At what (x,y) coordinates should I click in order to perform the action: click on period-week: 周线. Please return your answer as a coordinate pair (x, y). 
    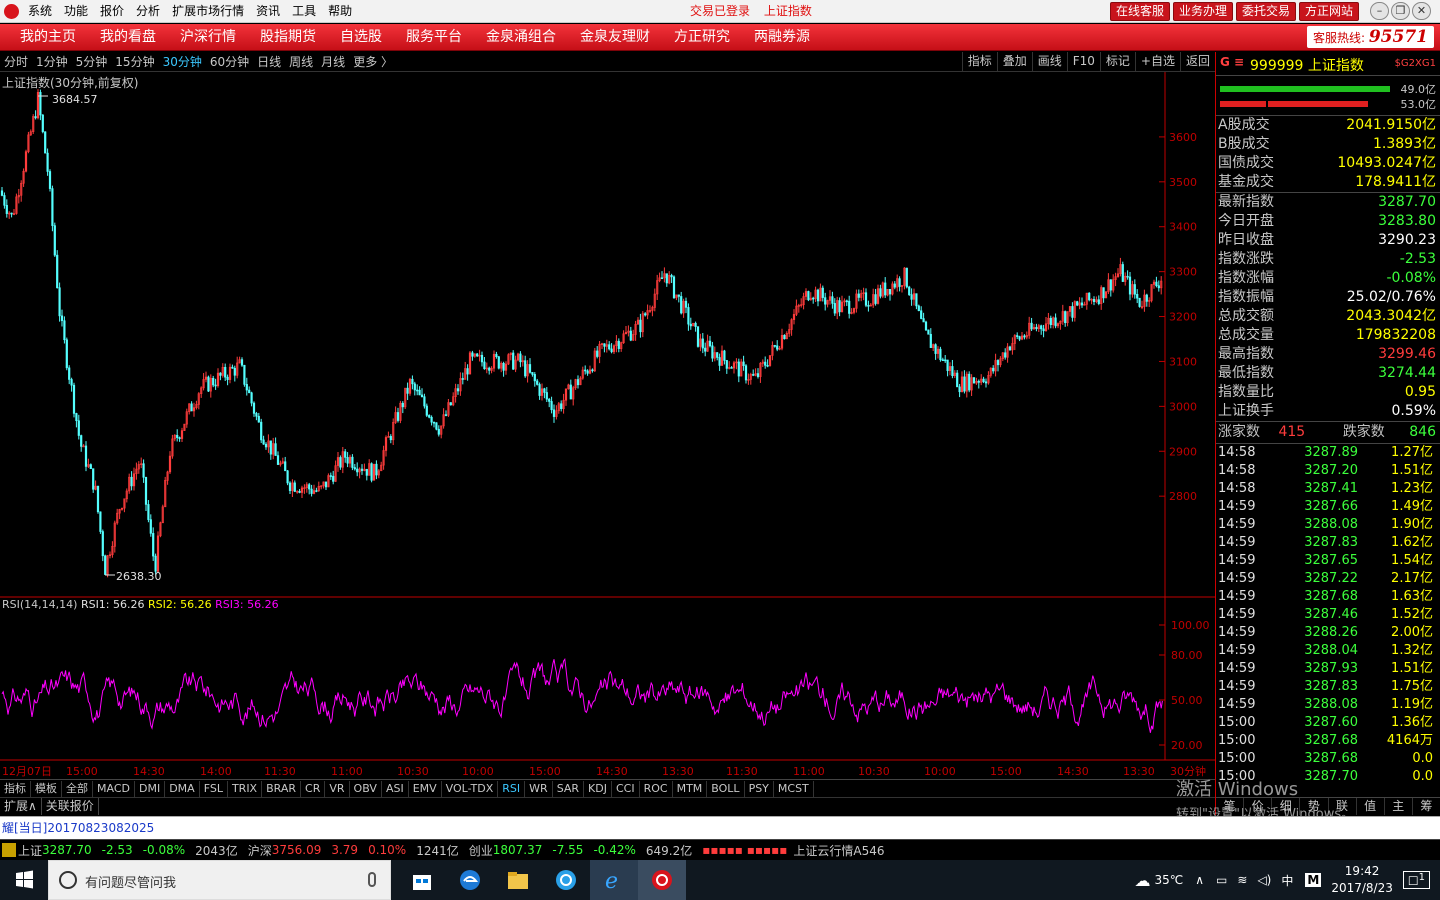
    Looking at the image, I should click on (301, 61).